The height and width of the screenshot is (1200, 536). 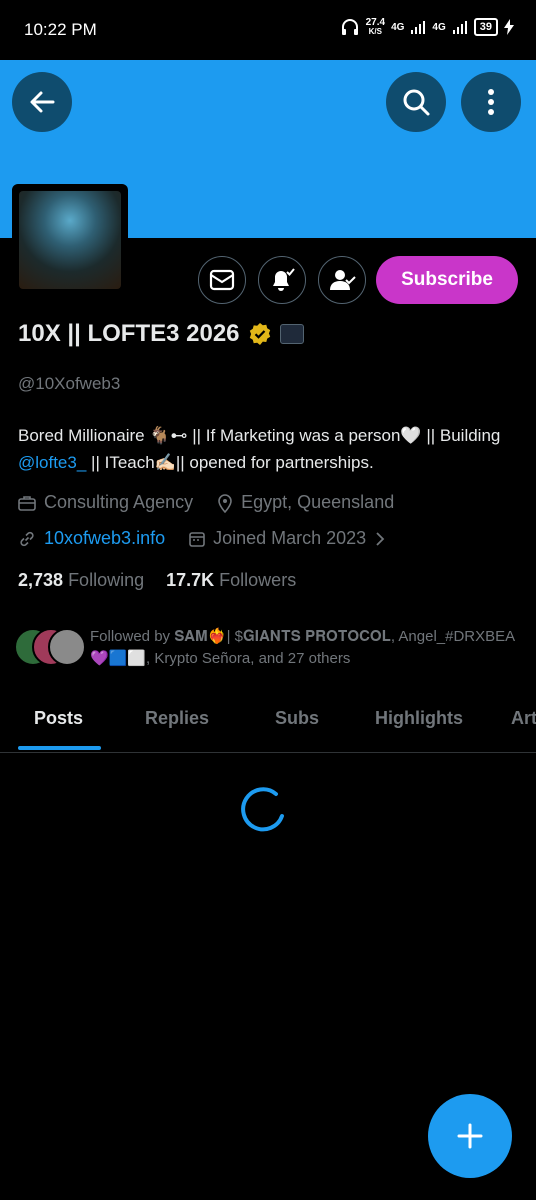 What do you see at coordinates (509, 27) in the screenshot?
I see `charging-icon` at bounding box center [509, 27].